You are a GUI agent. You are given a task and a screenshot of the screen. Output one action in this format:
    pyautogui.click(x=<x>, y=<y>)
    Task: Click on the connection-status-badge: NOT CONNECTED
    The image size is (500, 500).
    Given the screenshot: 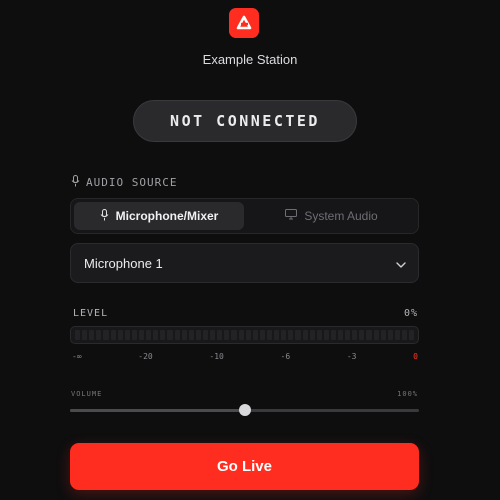 What is the action you would take?
    pyautogui.click(x=245, y=121)
    